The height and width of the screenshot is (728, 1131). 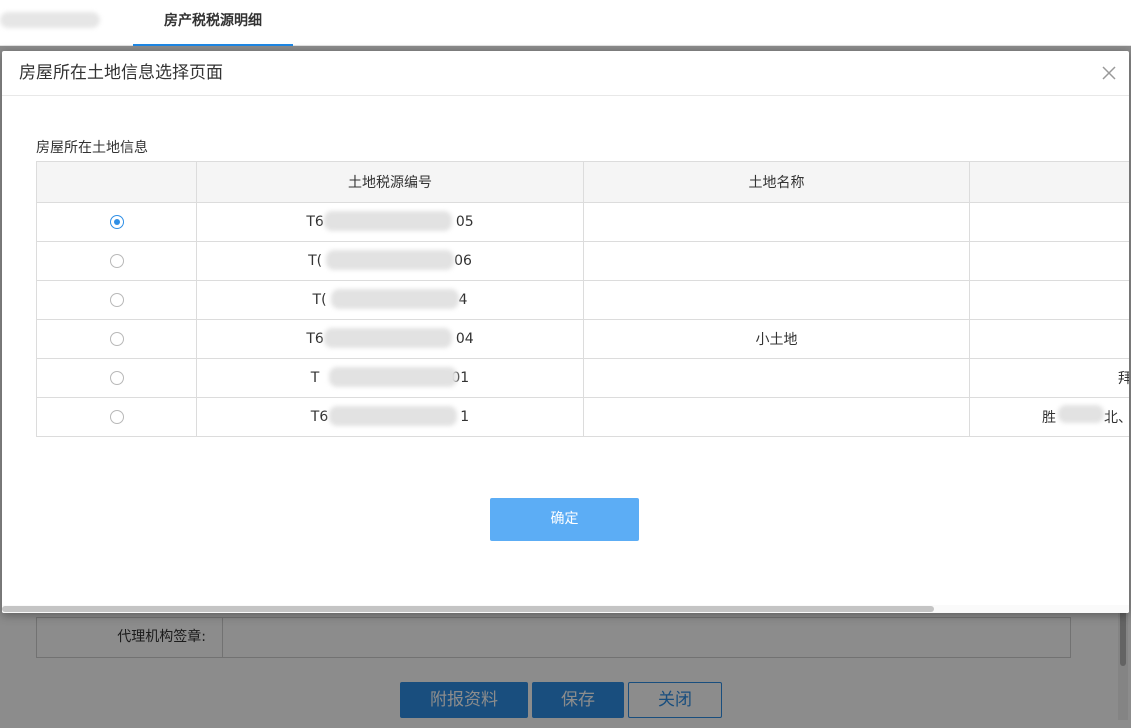 I want to click on column-header-land-code: 土地税源编号, so click(x=390, y=182).